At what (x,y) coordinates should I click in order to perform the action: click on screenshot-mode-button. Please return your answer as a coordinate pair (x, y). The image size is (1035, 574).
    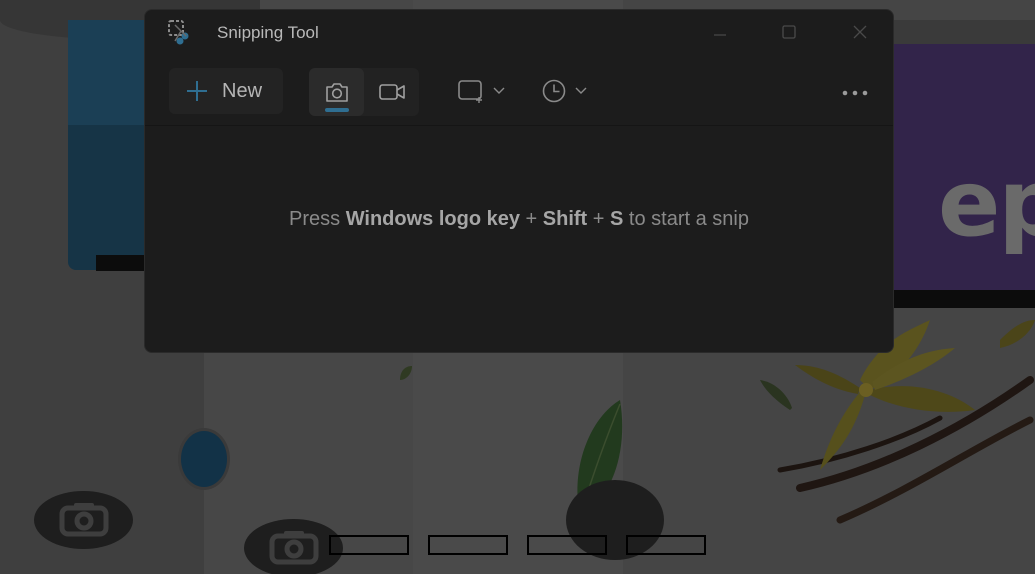
    Looking at the image, I should click on (336, 92).